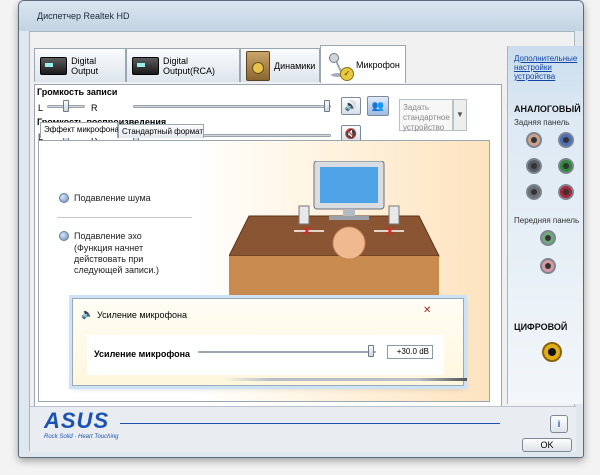 This screenshot has width=600, height=475. Describe the element at coordinates (54, 65) in the screenshot. I see `digital-output-device-icon` at that location.